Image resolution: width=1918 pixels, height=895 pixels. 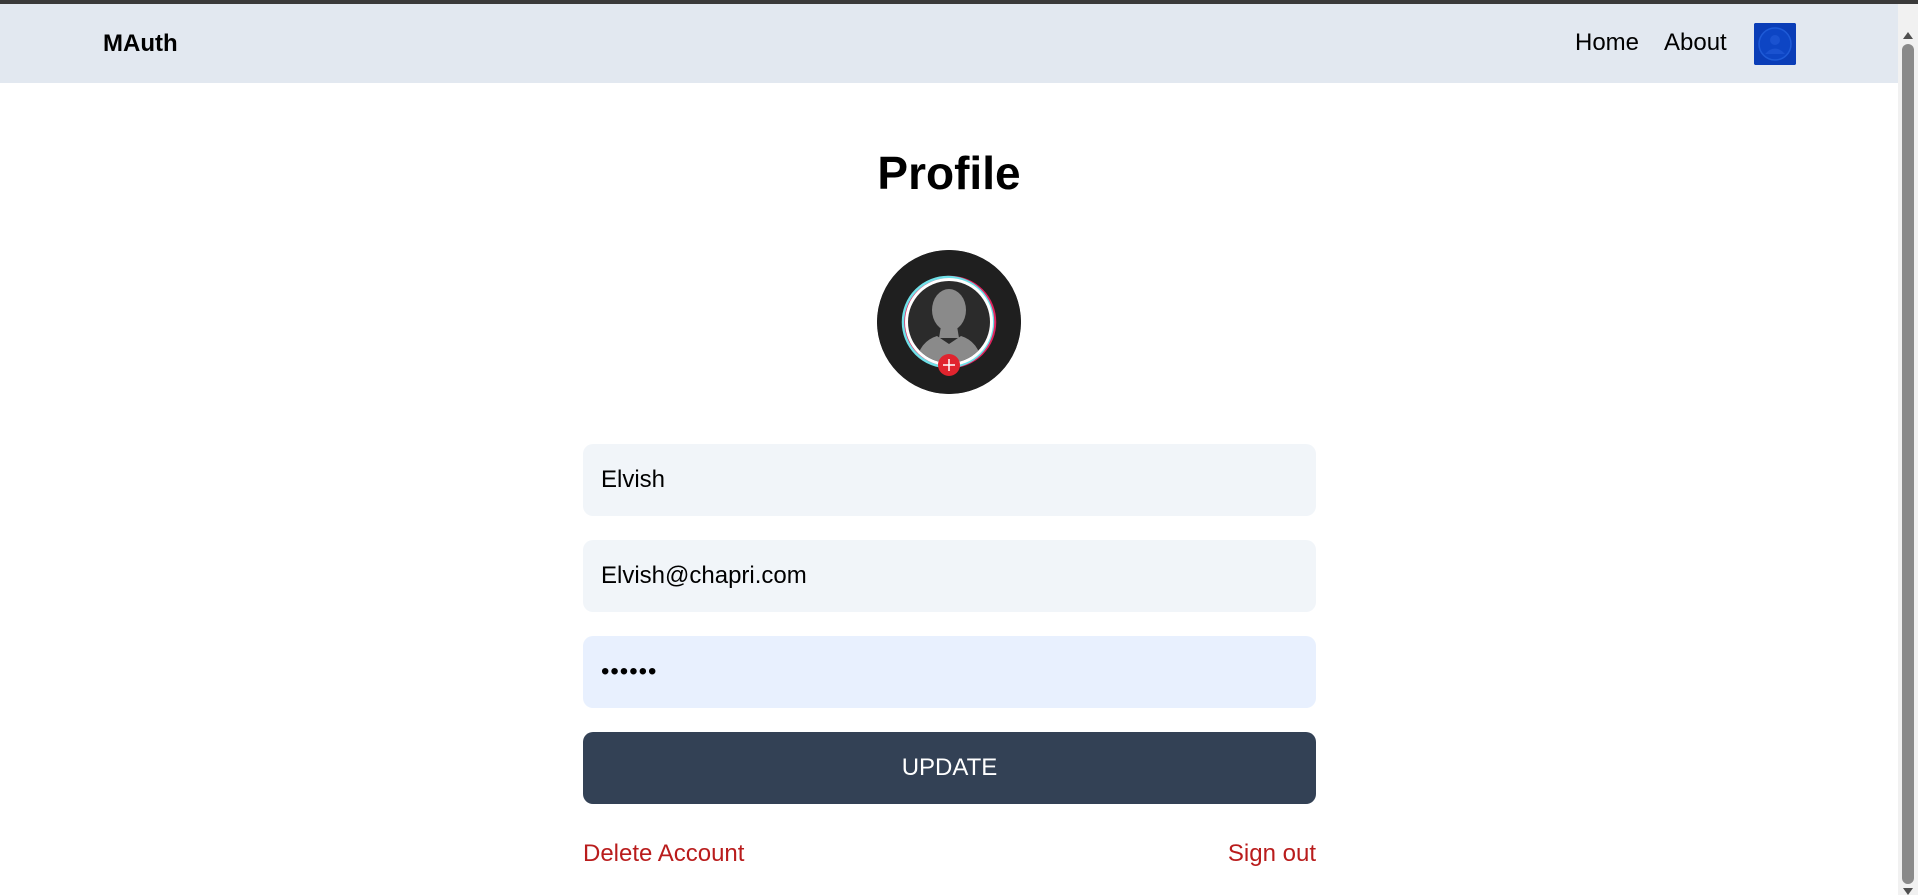 I want to click on brand-logo: MAuth, so click(x=140, y=44).